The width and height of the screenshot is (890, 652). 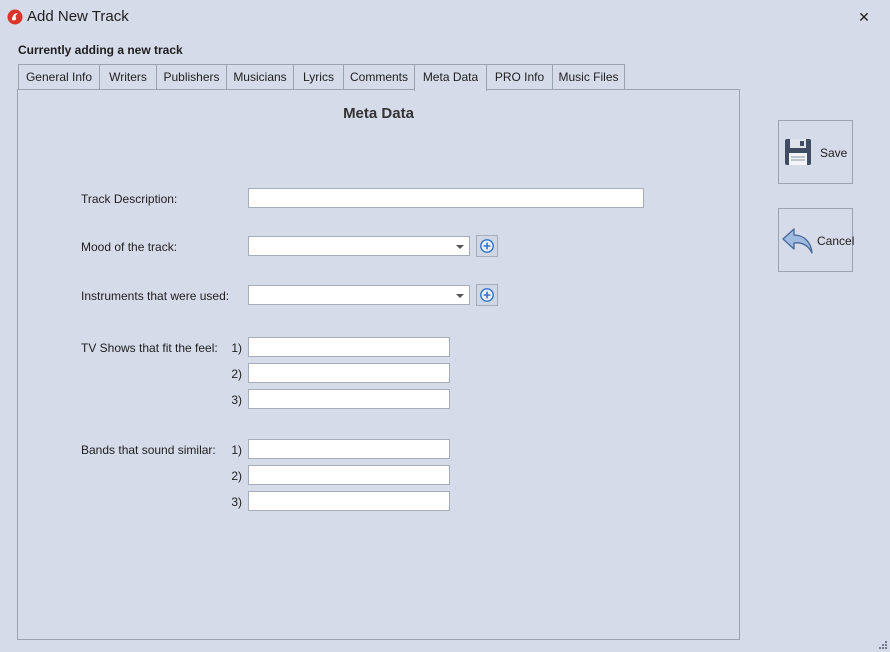 What do you see at coordinates (349, 475) in the screenshot?
I see `band-2-input` at bounding box center [349, 475].